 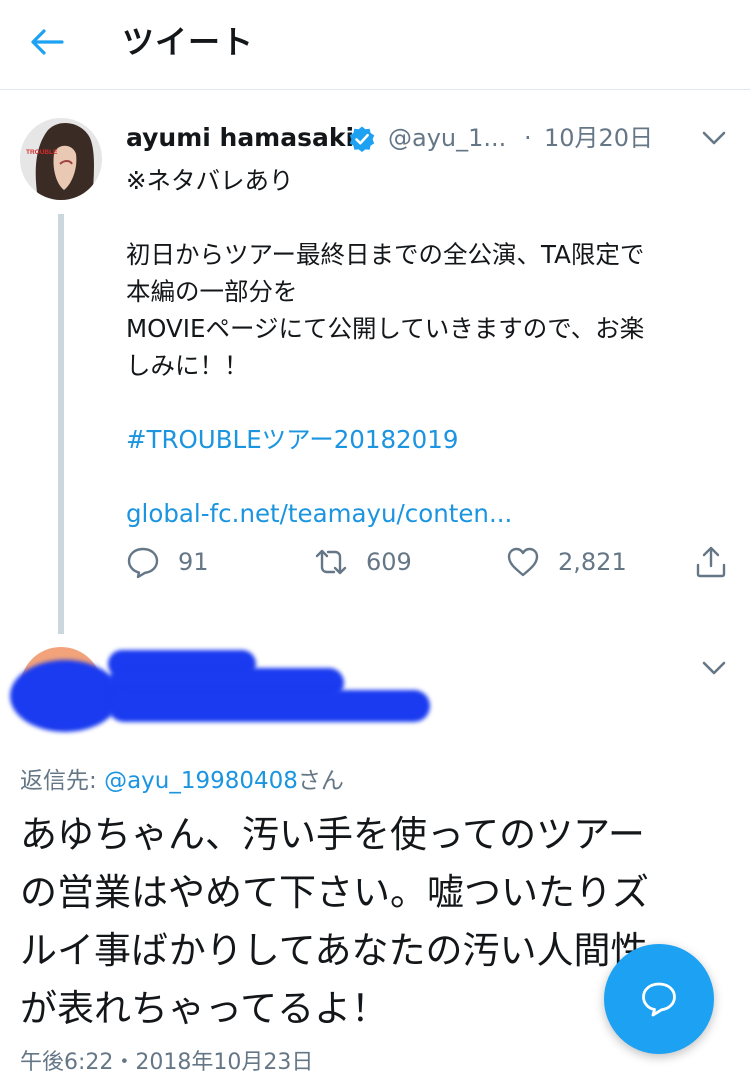 I want to click on compose-reply-button, so click(x=659, y=999).